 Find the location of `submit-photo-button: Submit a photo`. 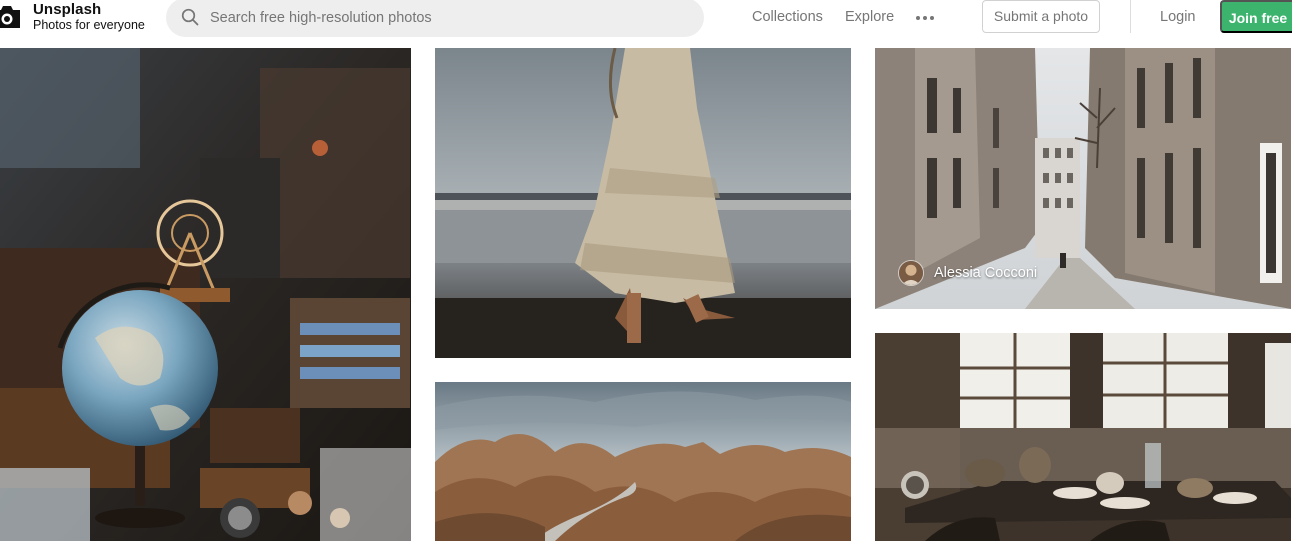

submit-photo-button: Submit a photo is located at coordinates (1041, 16).